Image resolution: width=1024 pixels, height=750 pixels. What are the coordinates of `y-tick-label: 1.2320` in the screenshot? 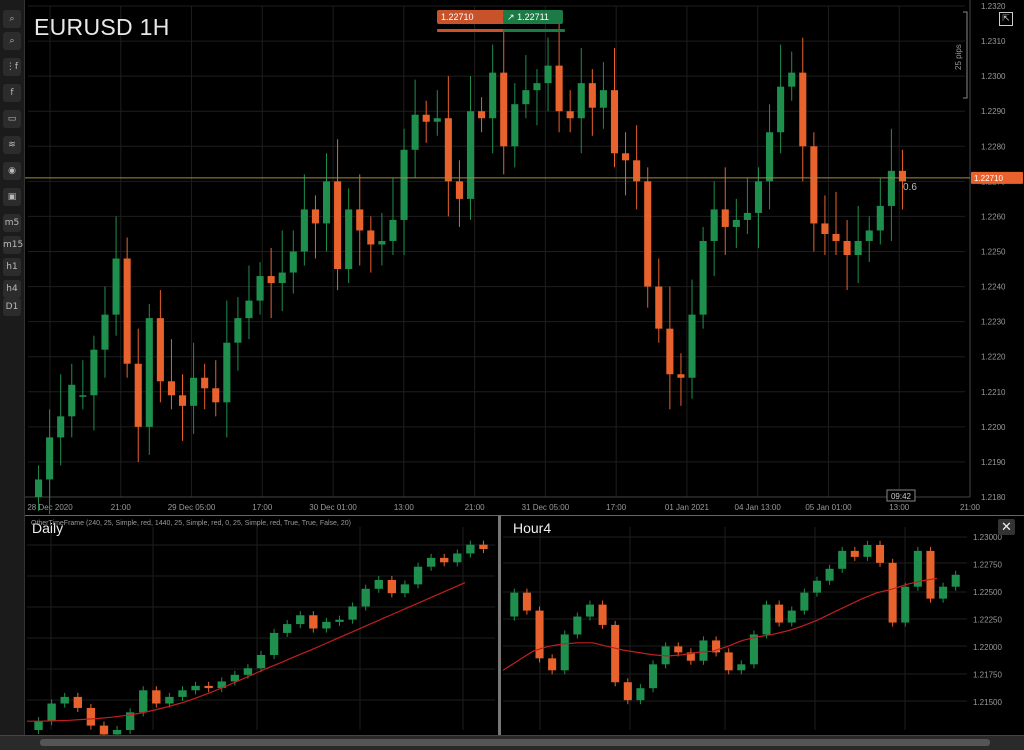 It's located at (993, 6).